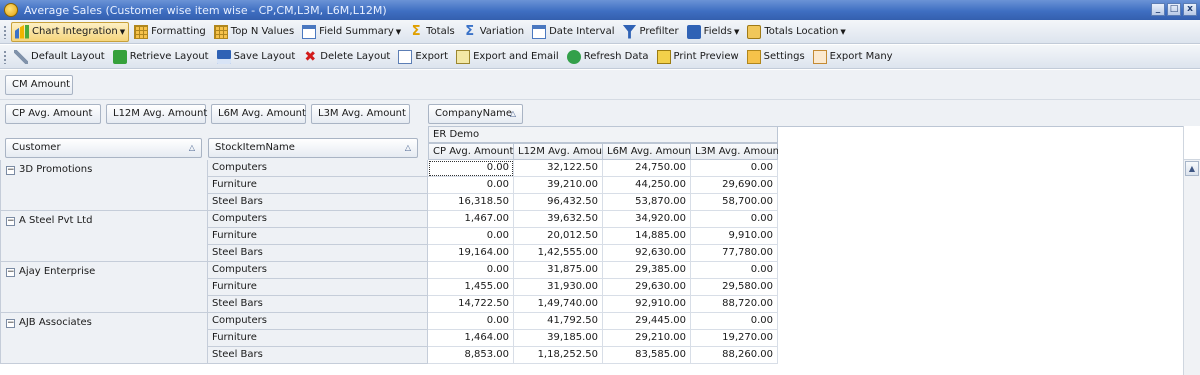 This screenshot has height=375, width=1200. What do you see at coordinates (647, 185) in the screenshot?
I see `value-cell: 44,250.00` at bounding box center [647, 185].